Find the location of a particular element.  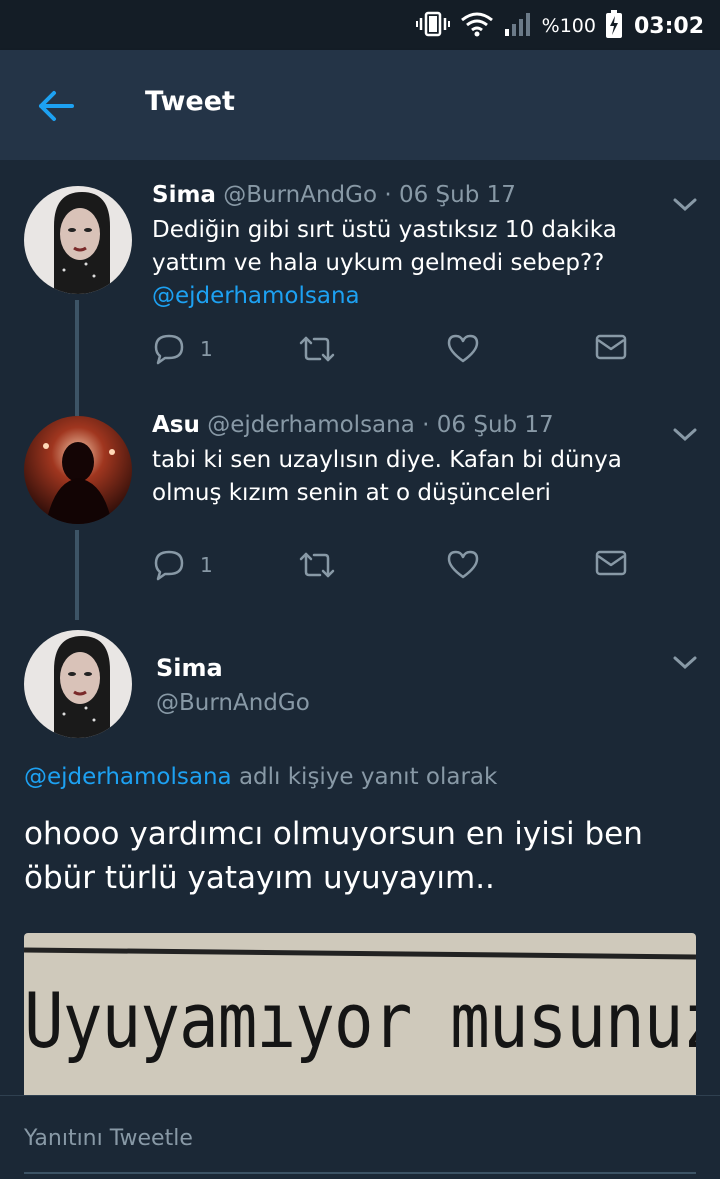

battery-percent: %100 is located at coordinates (568, 26).